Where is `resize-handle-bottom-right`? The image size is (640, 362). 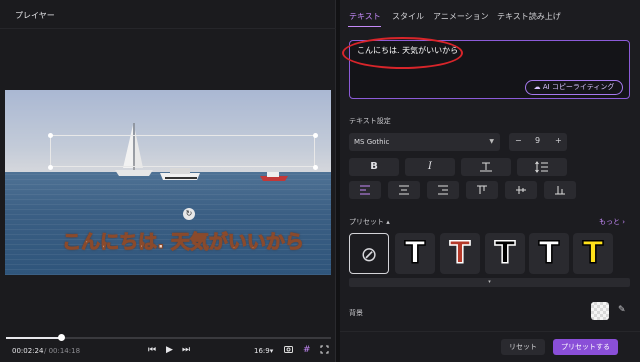
resize-handle-bottom-right is located at coordinates (315, 167).